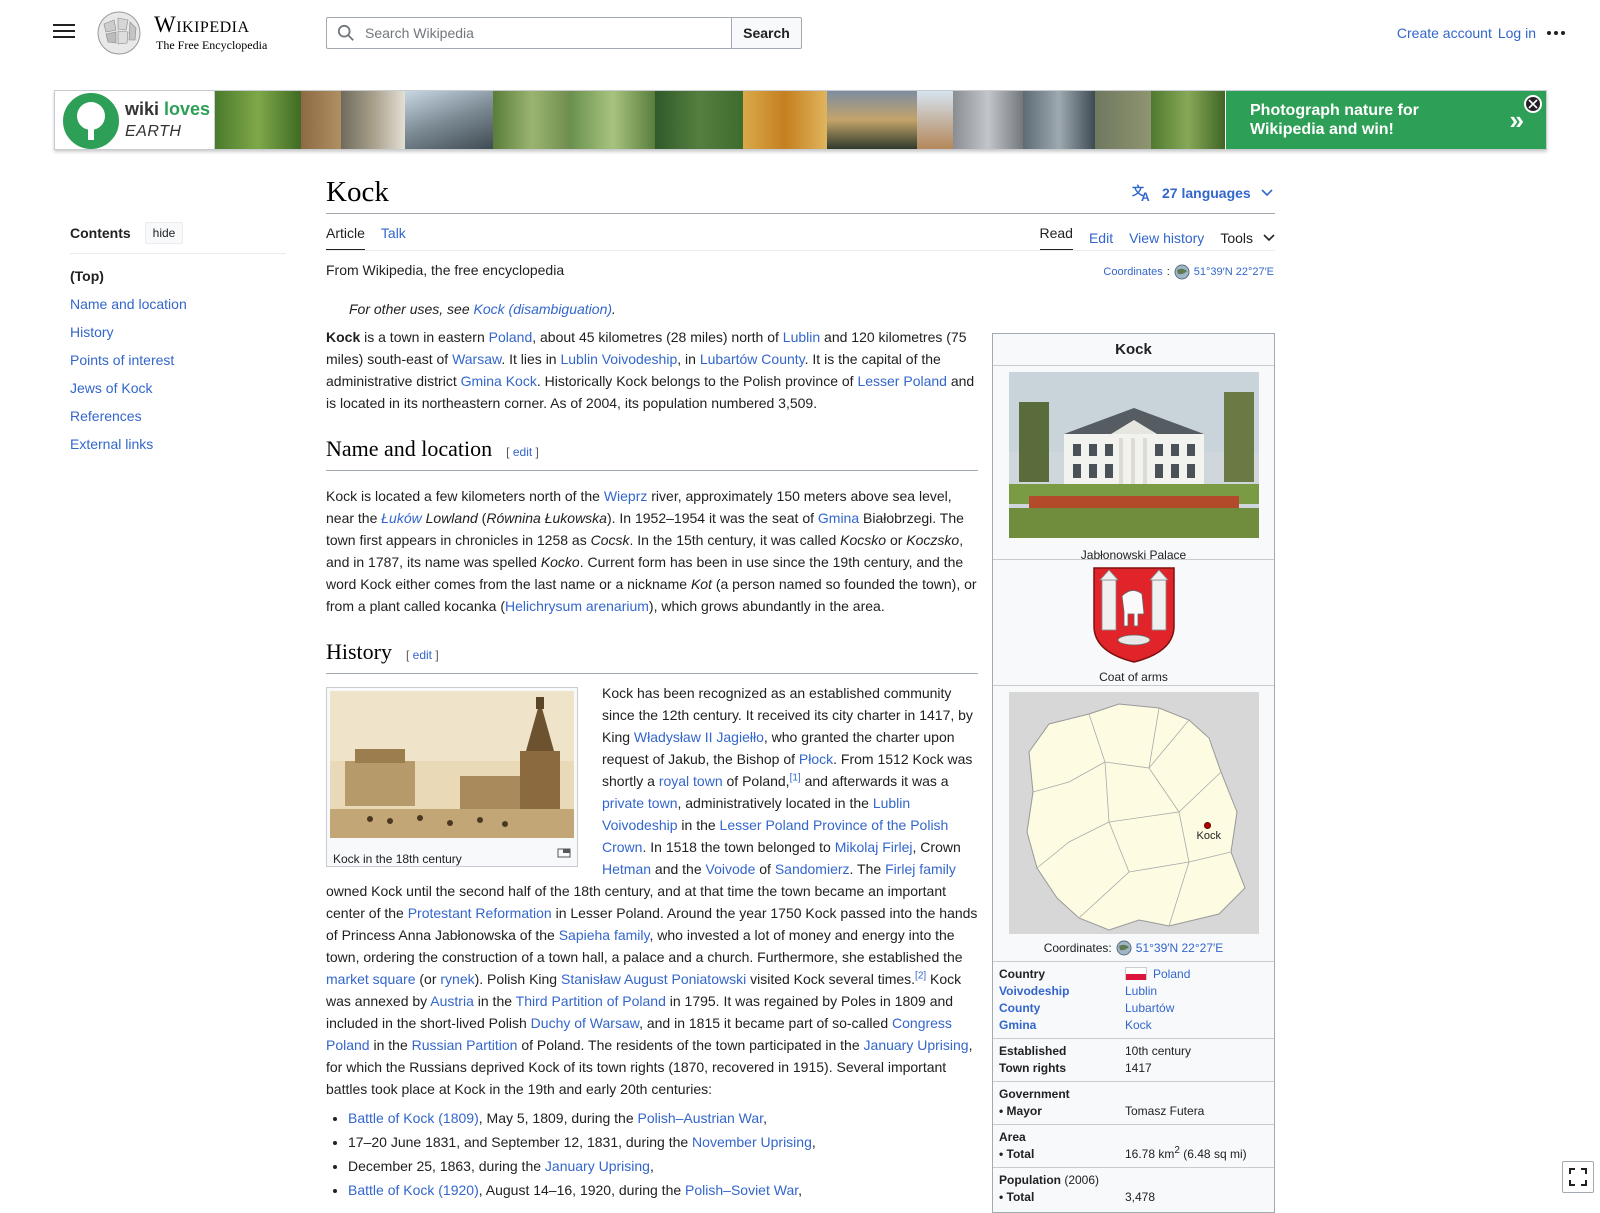 The height and width of the screenshot is (1213, 1600). I want to click on tab-talk: Talk, so click(393, 238).